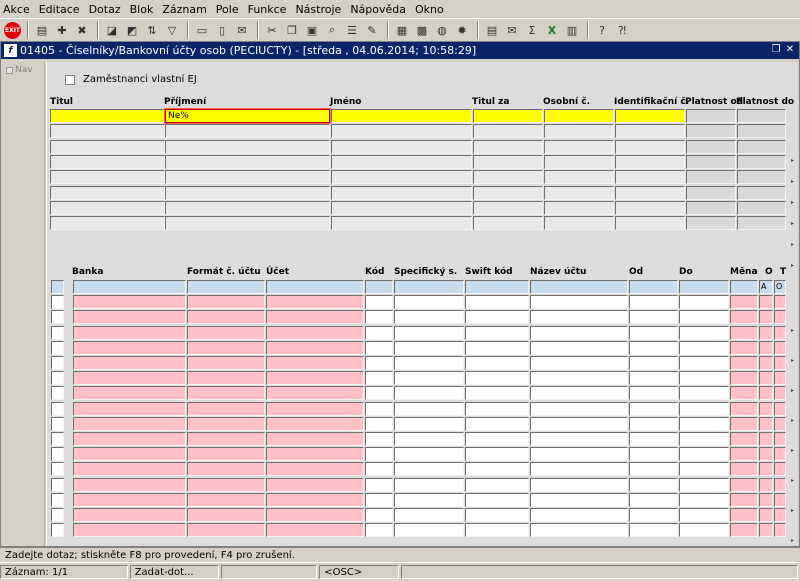 This screenshot has height=581, width=800. I want to click on person-identifikacni-c-field, so click(650, 192).